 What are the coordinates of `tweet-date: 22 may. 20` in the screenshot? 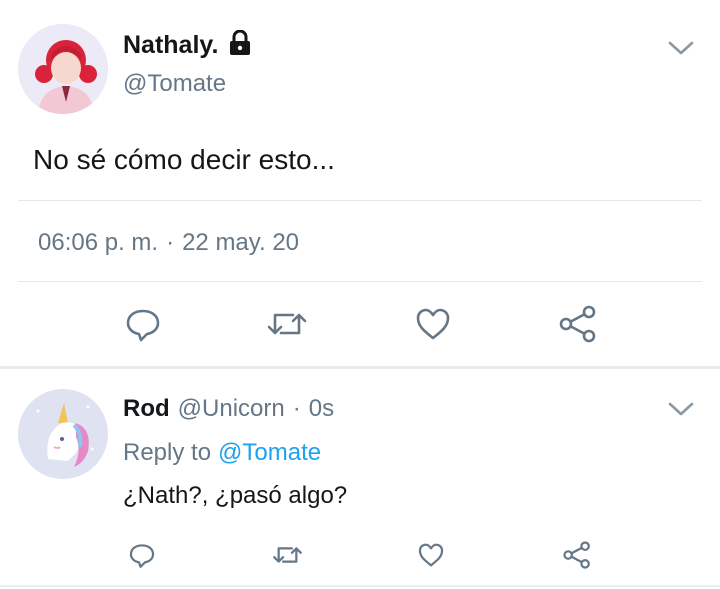 It's located at (240, 243).